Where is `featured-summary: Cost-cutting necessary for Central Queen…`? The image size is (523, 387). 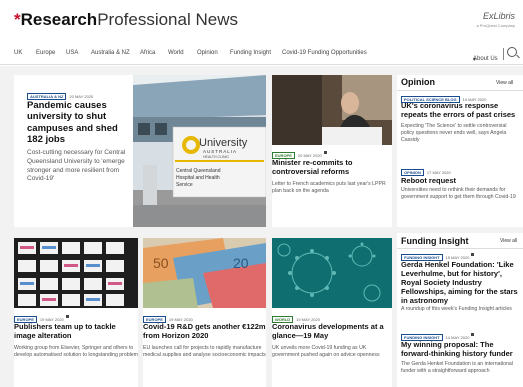
featured-summary: Cost-cutting necessary for Central Queen… is located at coordinates (76, 166).